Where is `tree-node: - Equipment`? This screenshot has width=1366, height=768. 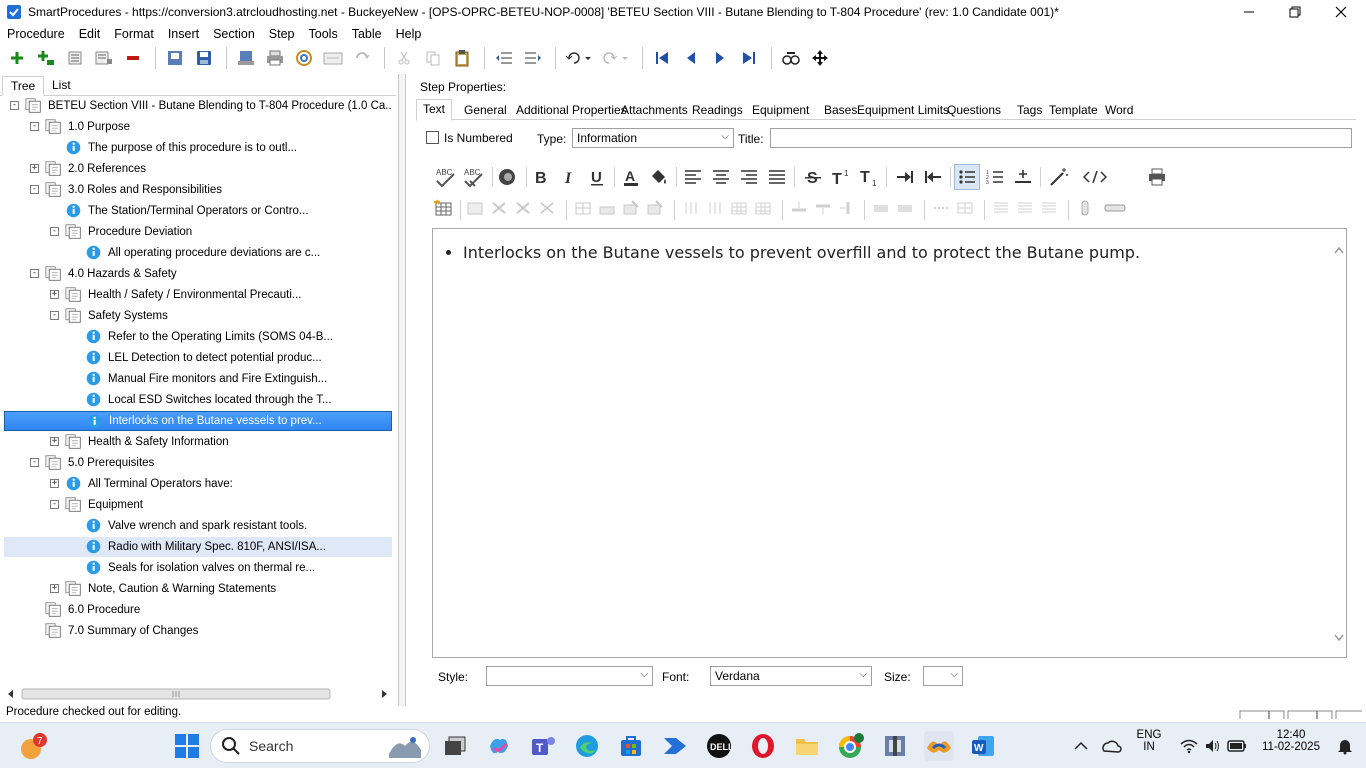
tree-node: - Equipment is located at coordinates (198, 505).